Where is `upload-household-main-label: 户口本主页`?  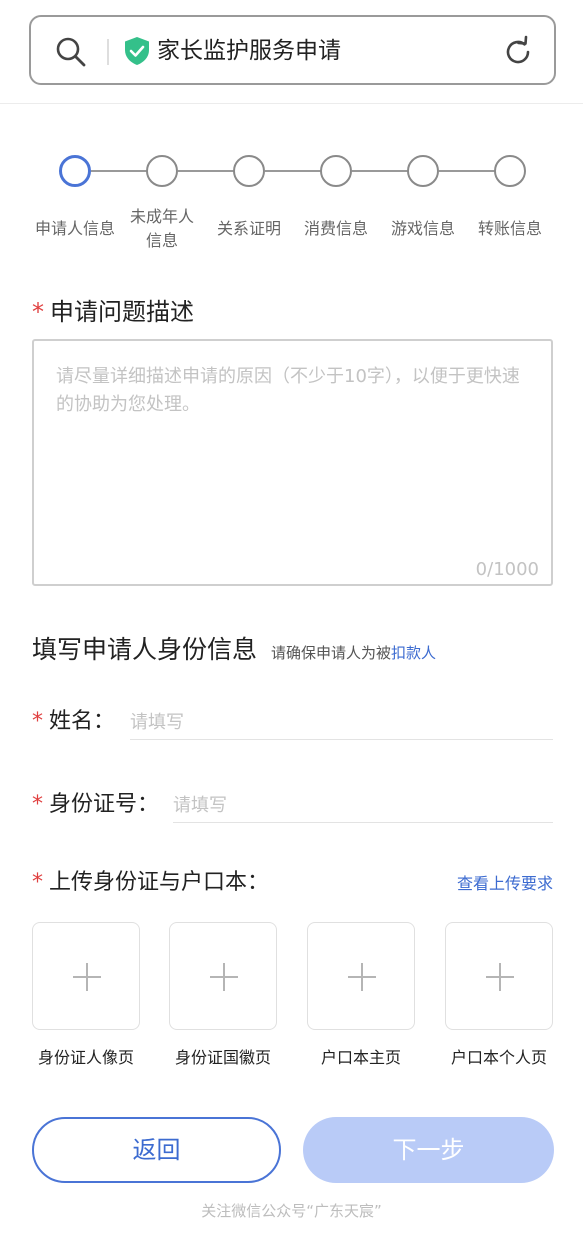
upload-household-main-label: 户口本主页 is located at coordinates (360, 1057).